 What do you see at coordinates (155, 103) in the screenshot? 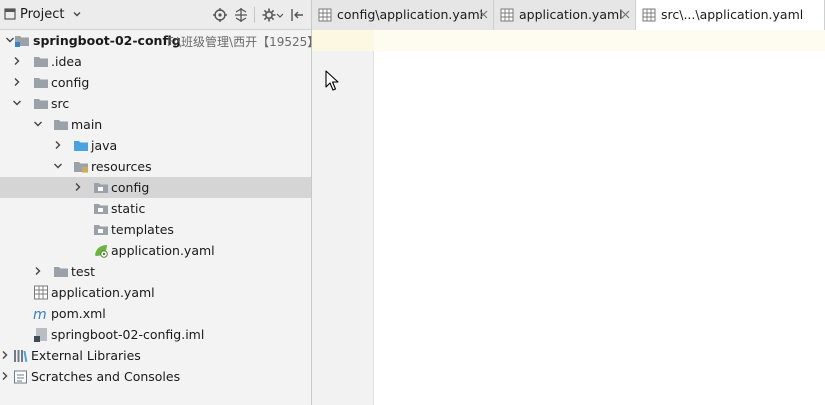
I see `tree-item-src: src` at bounding box center [155, 103].